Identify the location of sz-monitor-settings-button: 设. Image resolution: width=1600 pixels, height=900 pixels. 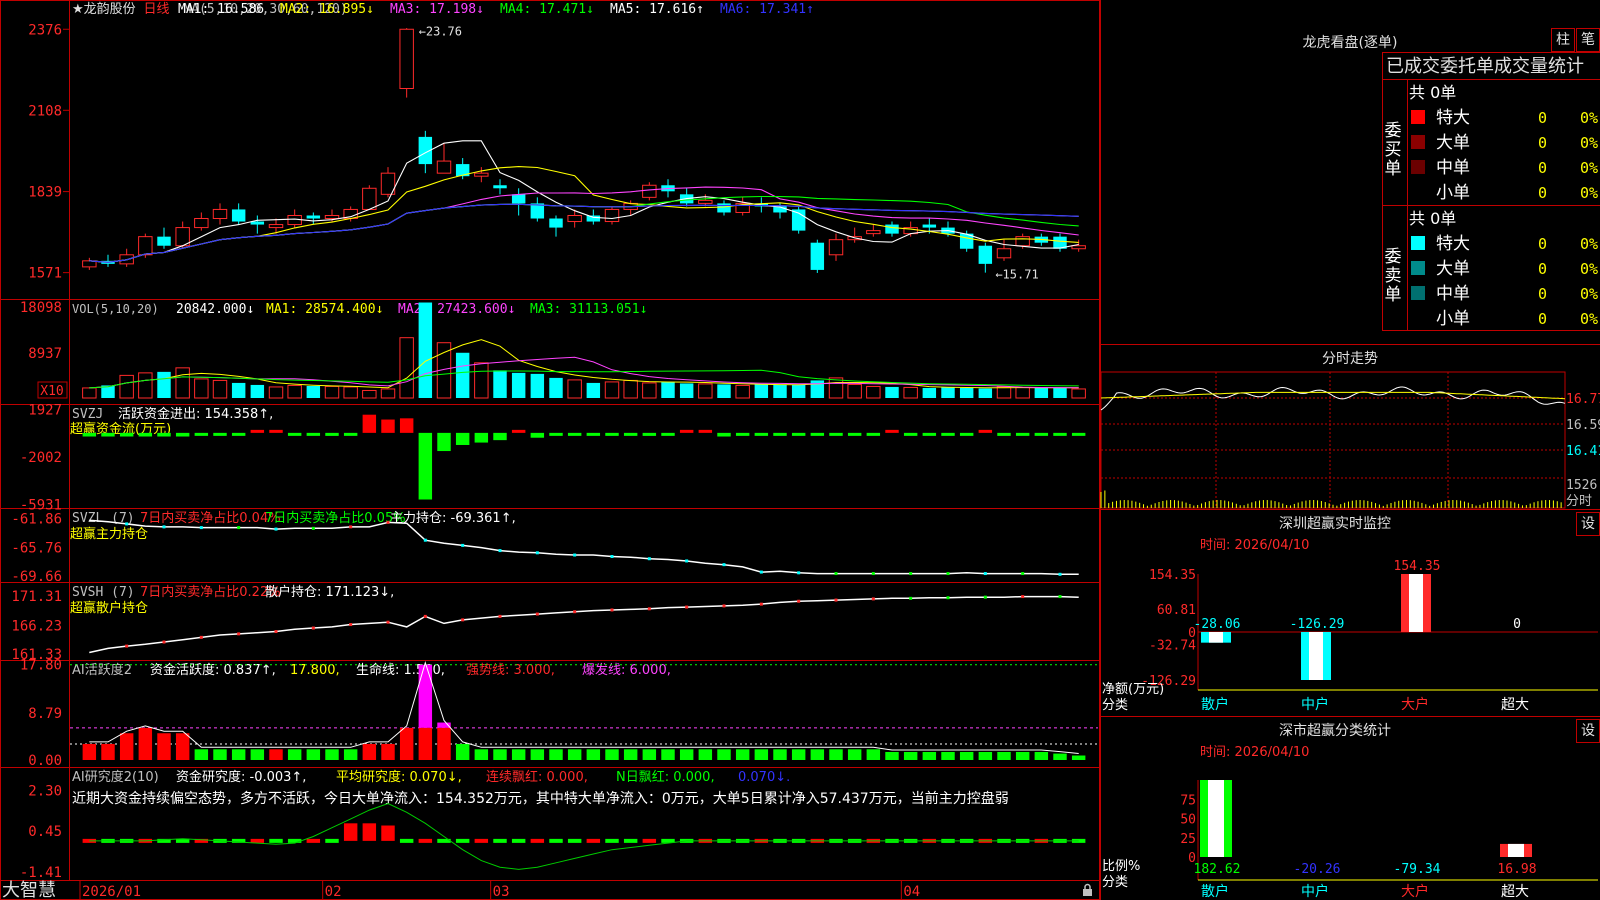
(1588, 524).